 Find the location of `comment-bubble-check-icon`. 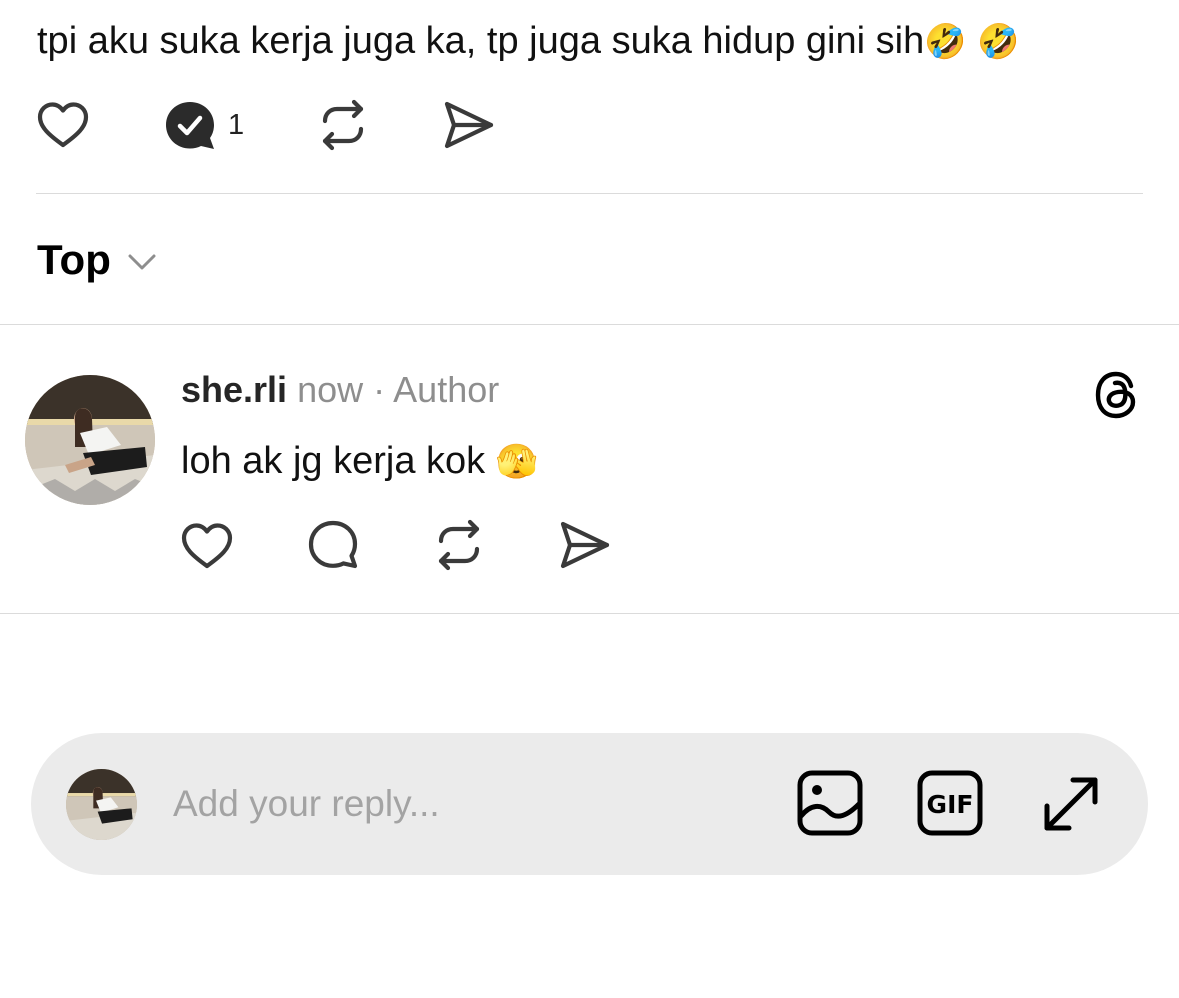

comment-bubble-check-icon is located at coordinates (190, 125).